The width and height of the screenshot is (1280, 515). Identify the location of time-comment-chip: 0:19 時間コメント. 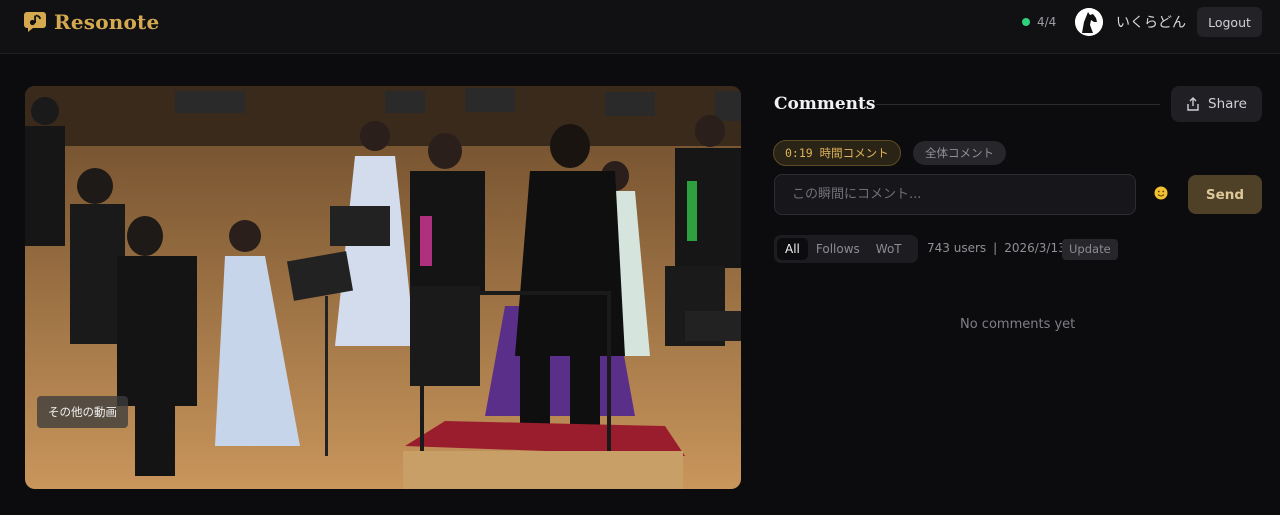
(837, 153).